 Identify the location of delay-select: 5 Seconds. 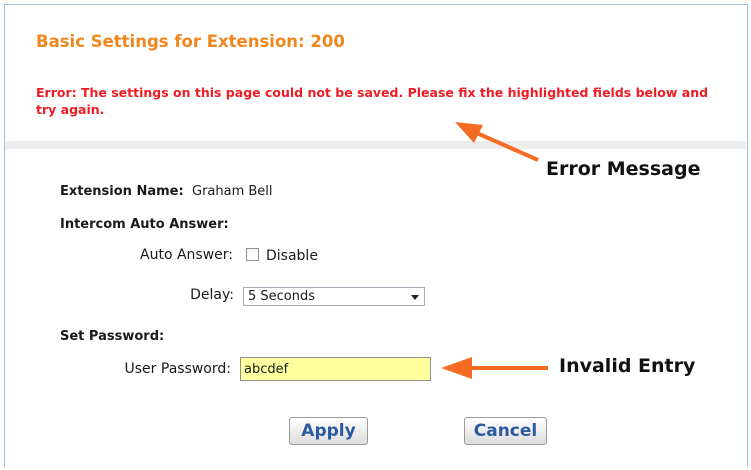
(334, 296).